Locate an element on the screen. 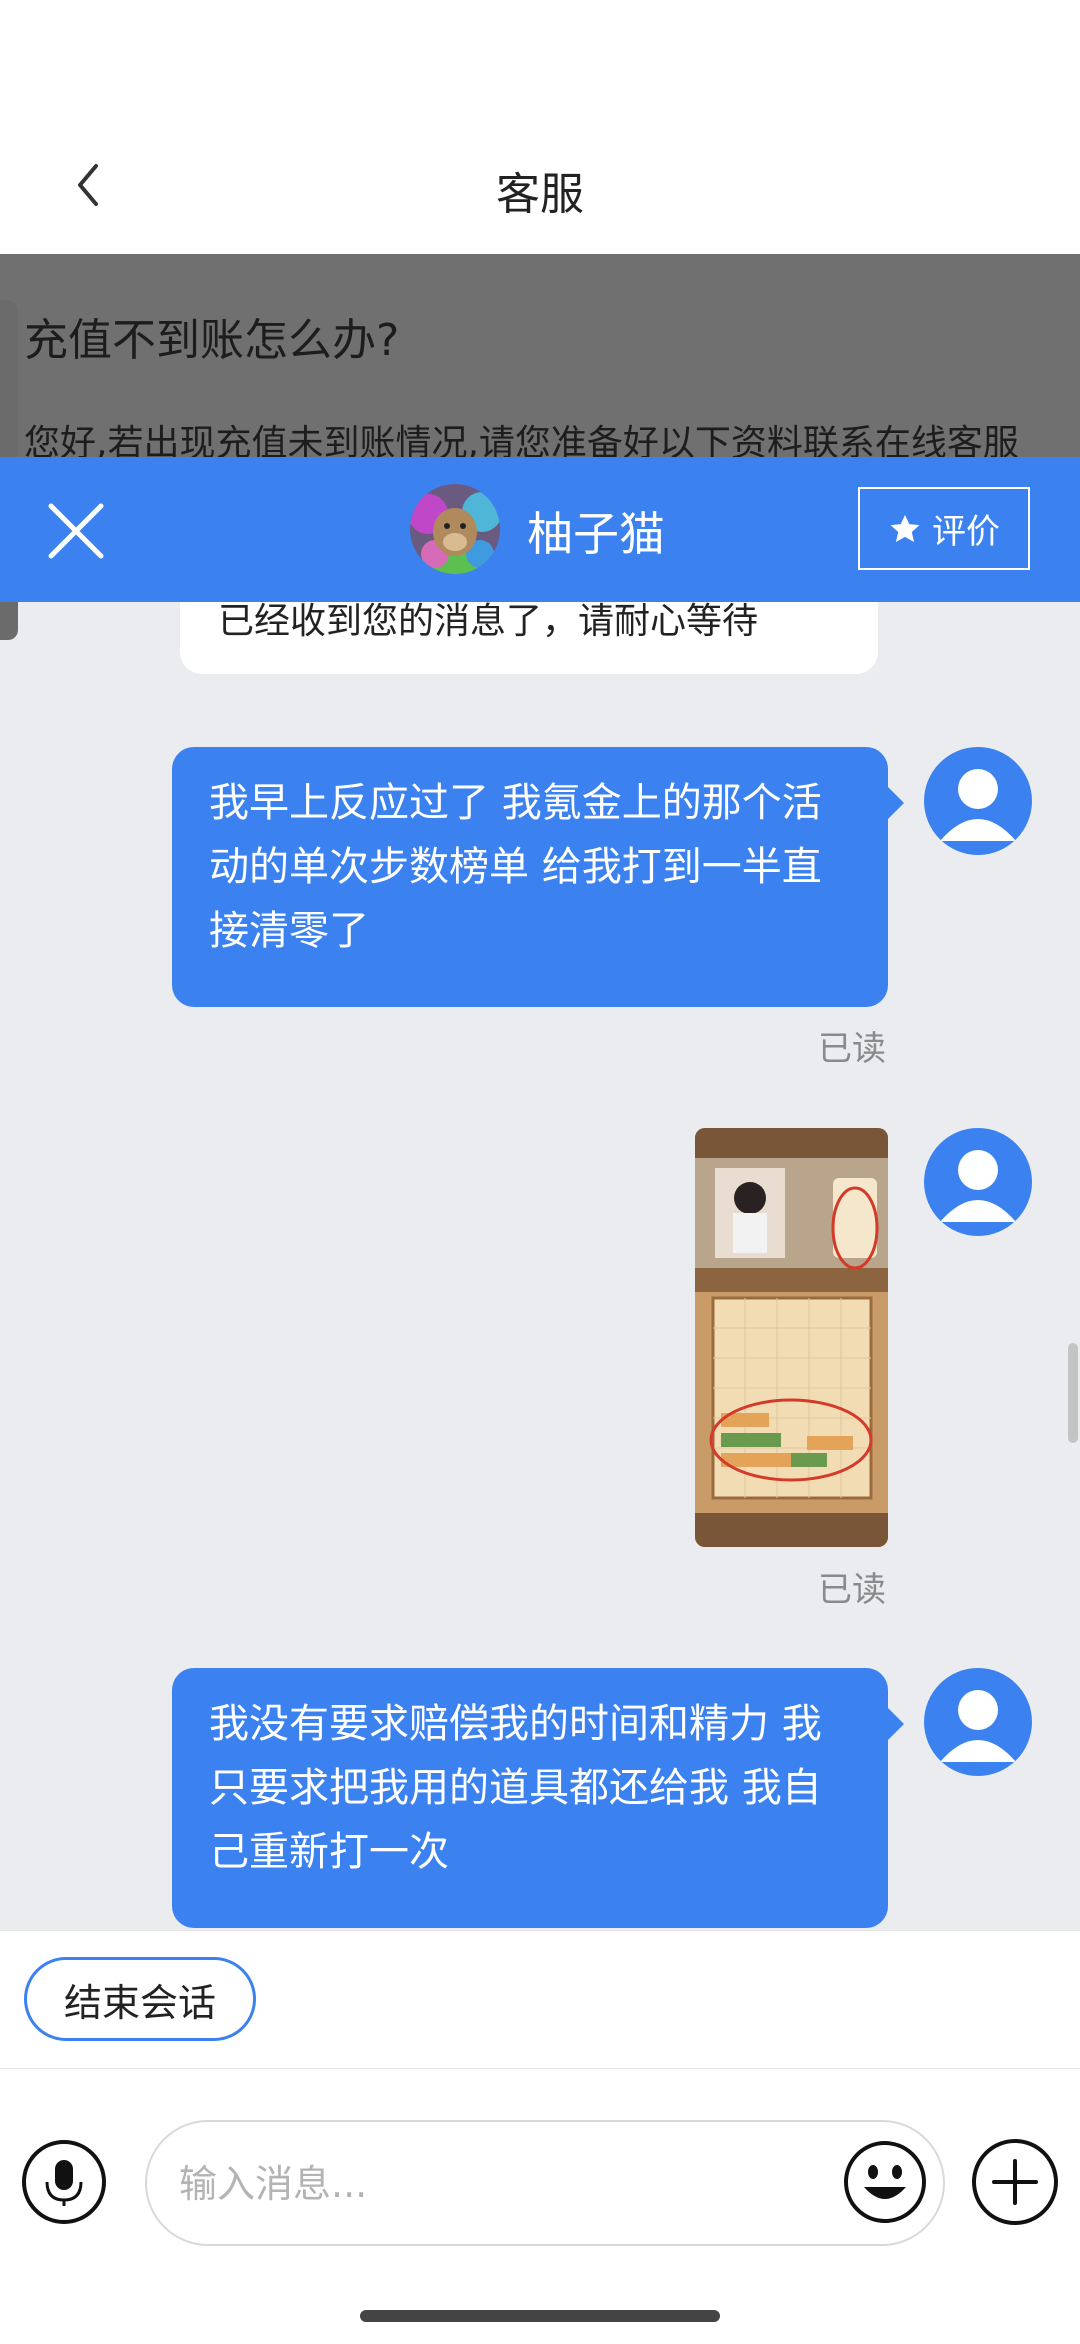 The image size is (1080, 2344). message-line: 接清零了 is located at coordinates (289, 931).